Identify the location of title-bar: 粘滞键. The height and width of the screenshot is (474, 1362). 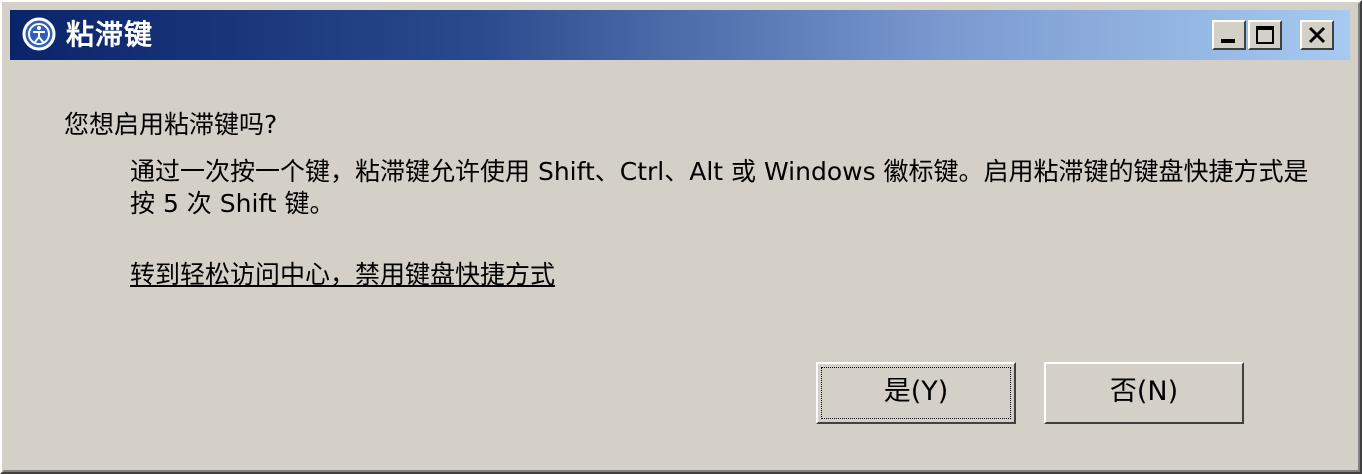
(680, 35).